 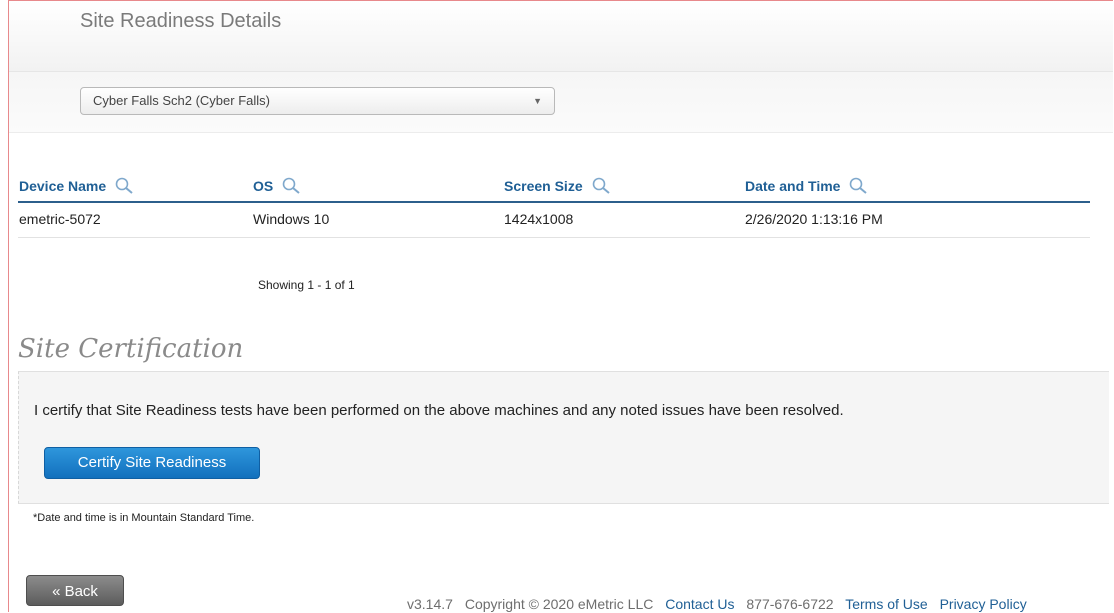 What do you see at coordinates (377, 220) in the screenshot?
I see `cell-os: Windows 10` at bounding box center [377, 220].